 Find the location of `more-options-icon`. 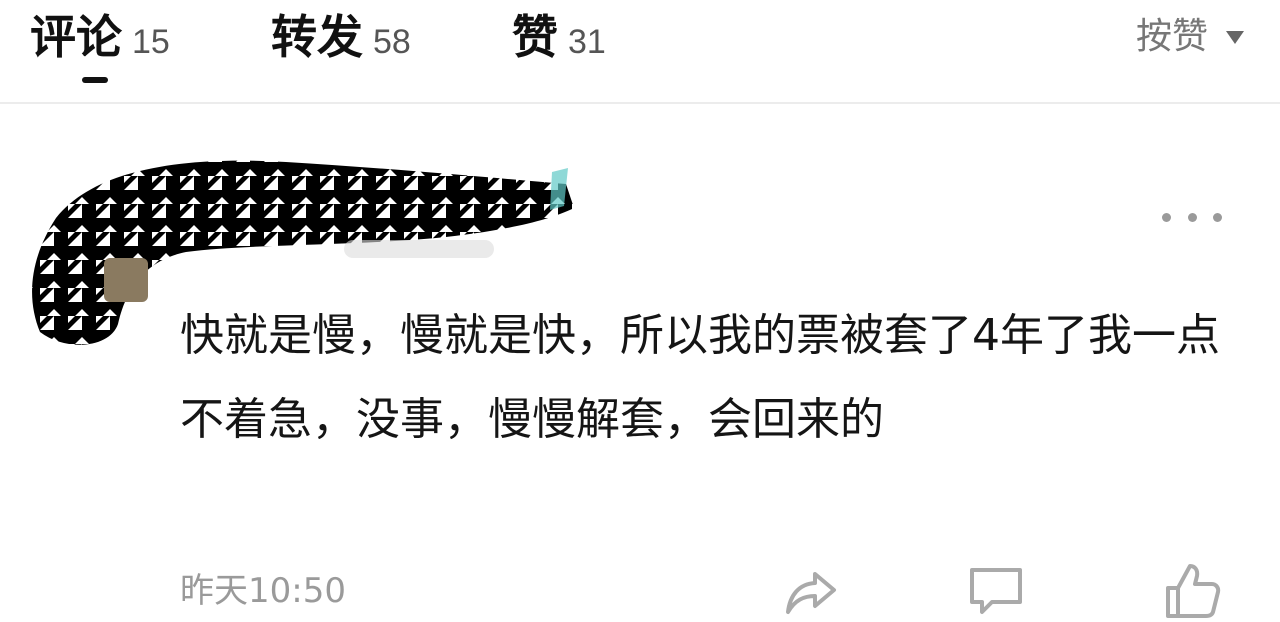

more-options-icon is located at coordinates (1192, 217).